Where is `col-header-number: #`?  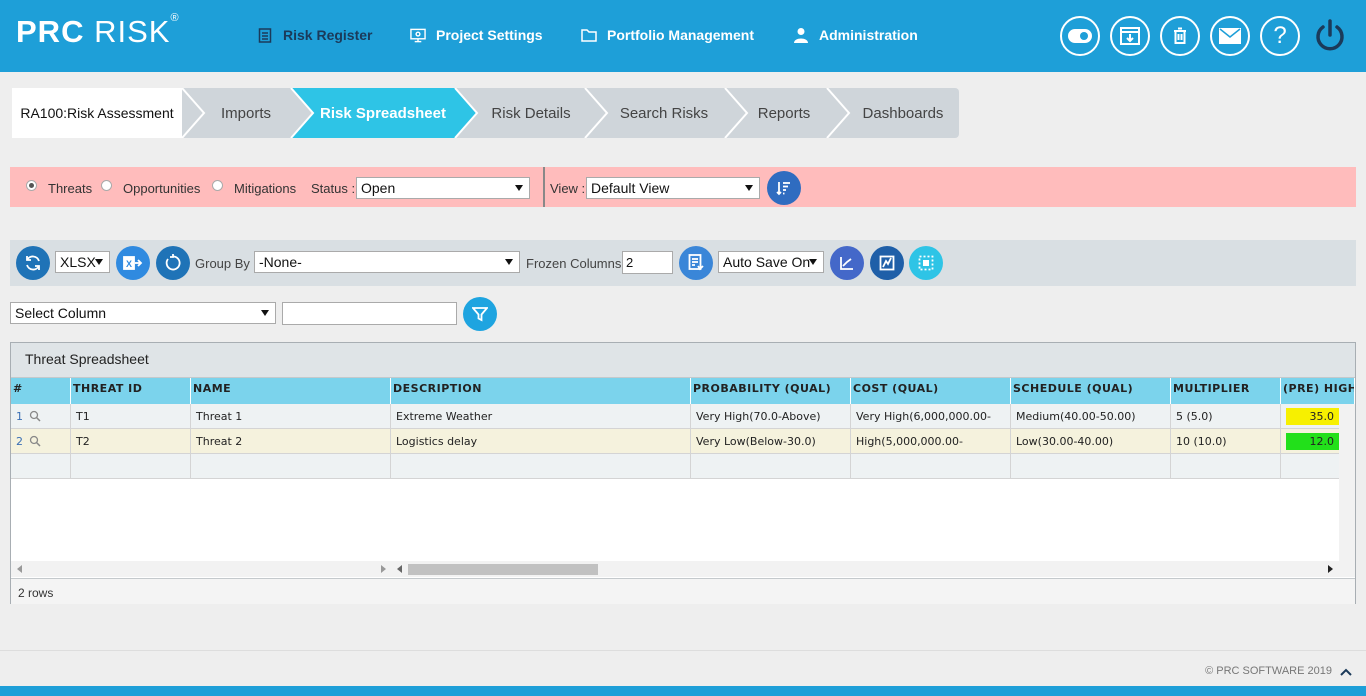 col-header-number: # is located at coordinates (41, 391).